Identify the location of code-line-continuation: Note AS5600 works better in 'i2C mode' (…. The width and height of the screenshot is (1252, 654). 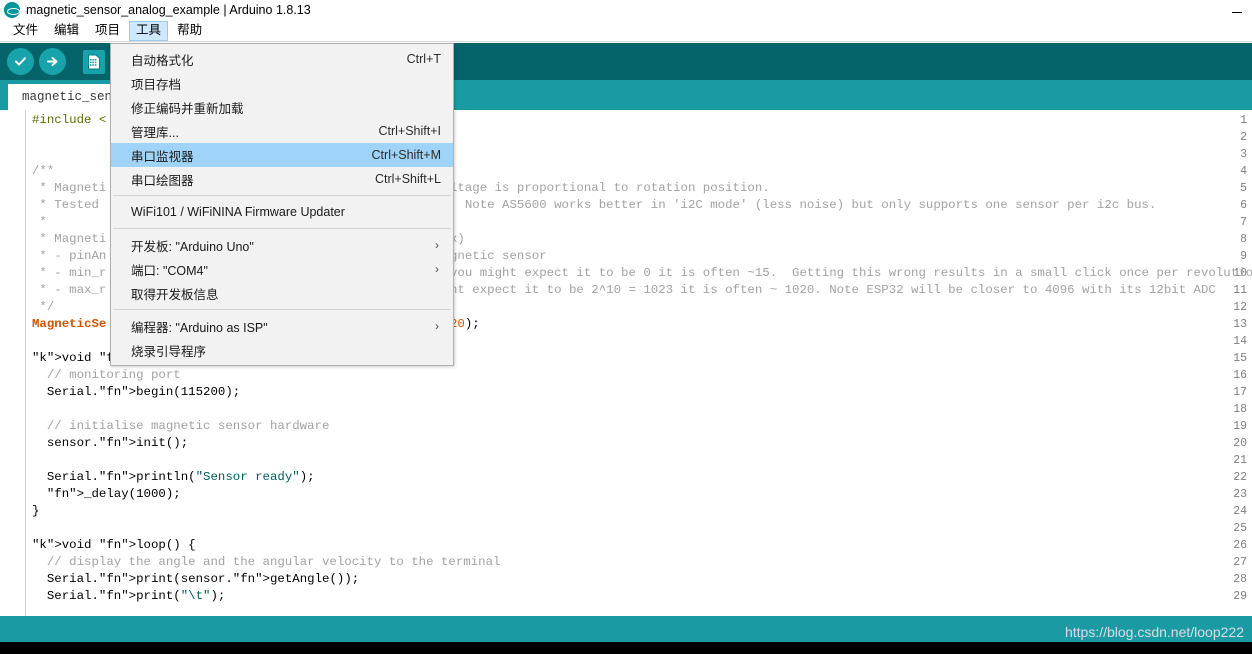
(803, 205).